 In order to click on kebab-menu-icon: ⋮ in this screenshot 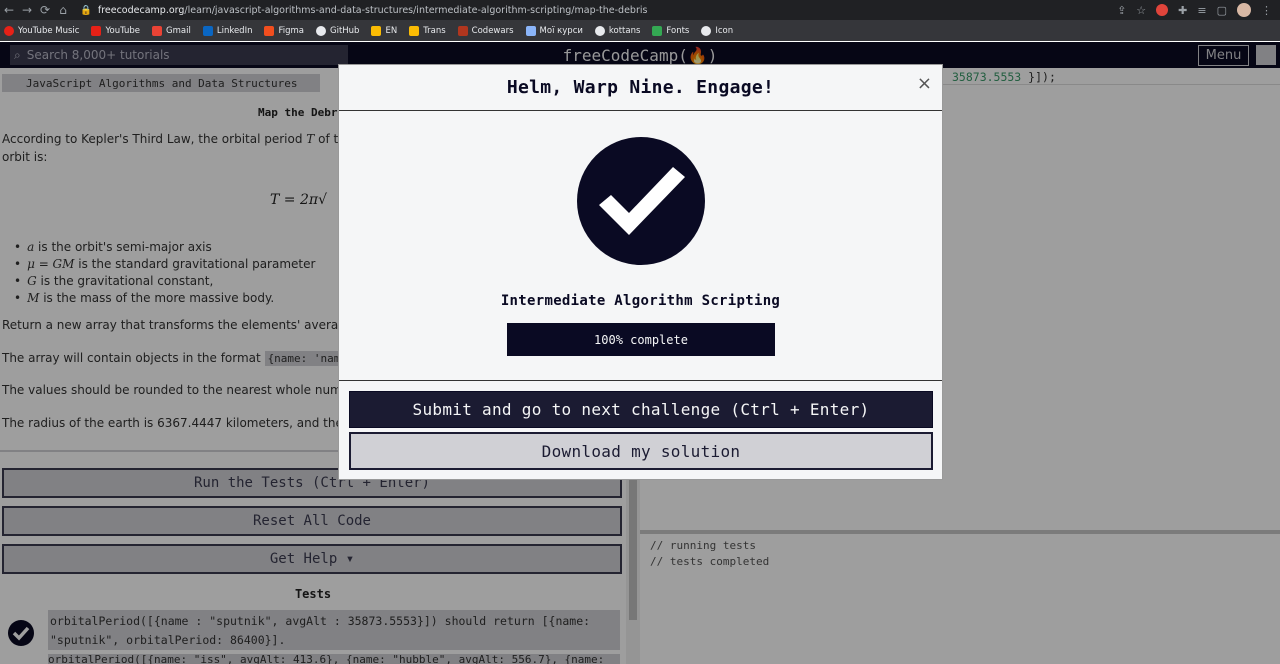, I will do `click(1266, 10)`.